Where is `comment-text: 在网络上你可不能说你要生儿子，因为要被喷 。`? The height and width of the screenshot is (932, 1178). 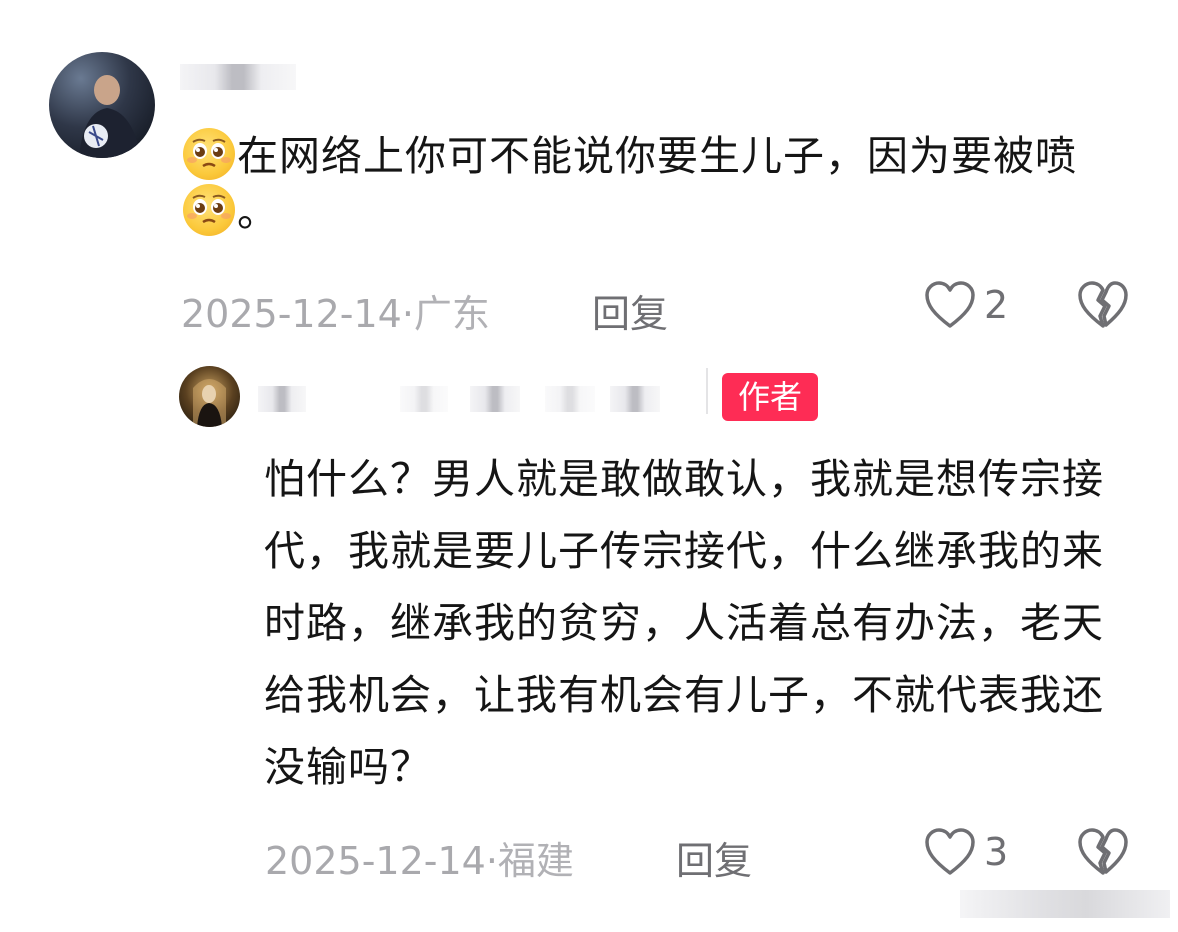
comment-text: 在网络上你可不能说你要生儿子，因为要被喷 。 is located at coordinates (651, 184).